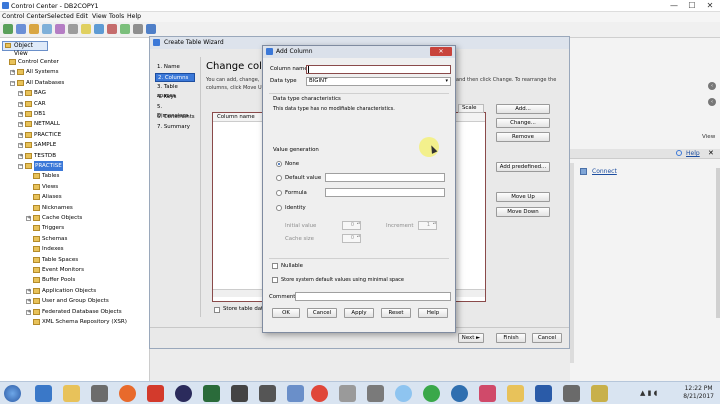 The image size is (720, 404). Describe the element at coordinates (572, 263) in the screenshot. I see `pane-divider` at that location.